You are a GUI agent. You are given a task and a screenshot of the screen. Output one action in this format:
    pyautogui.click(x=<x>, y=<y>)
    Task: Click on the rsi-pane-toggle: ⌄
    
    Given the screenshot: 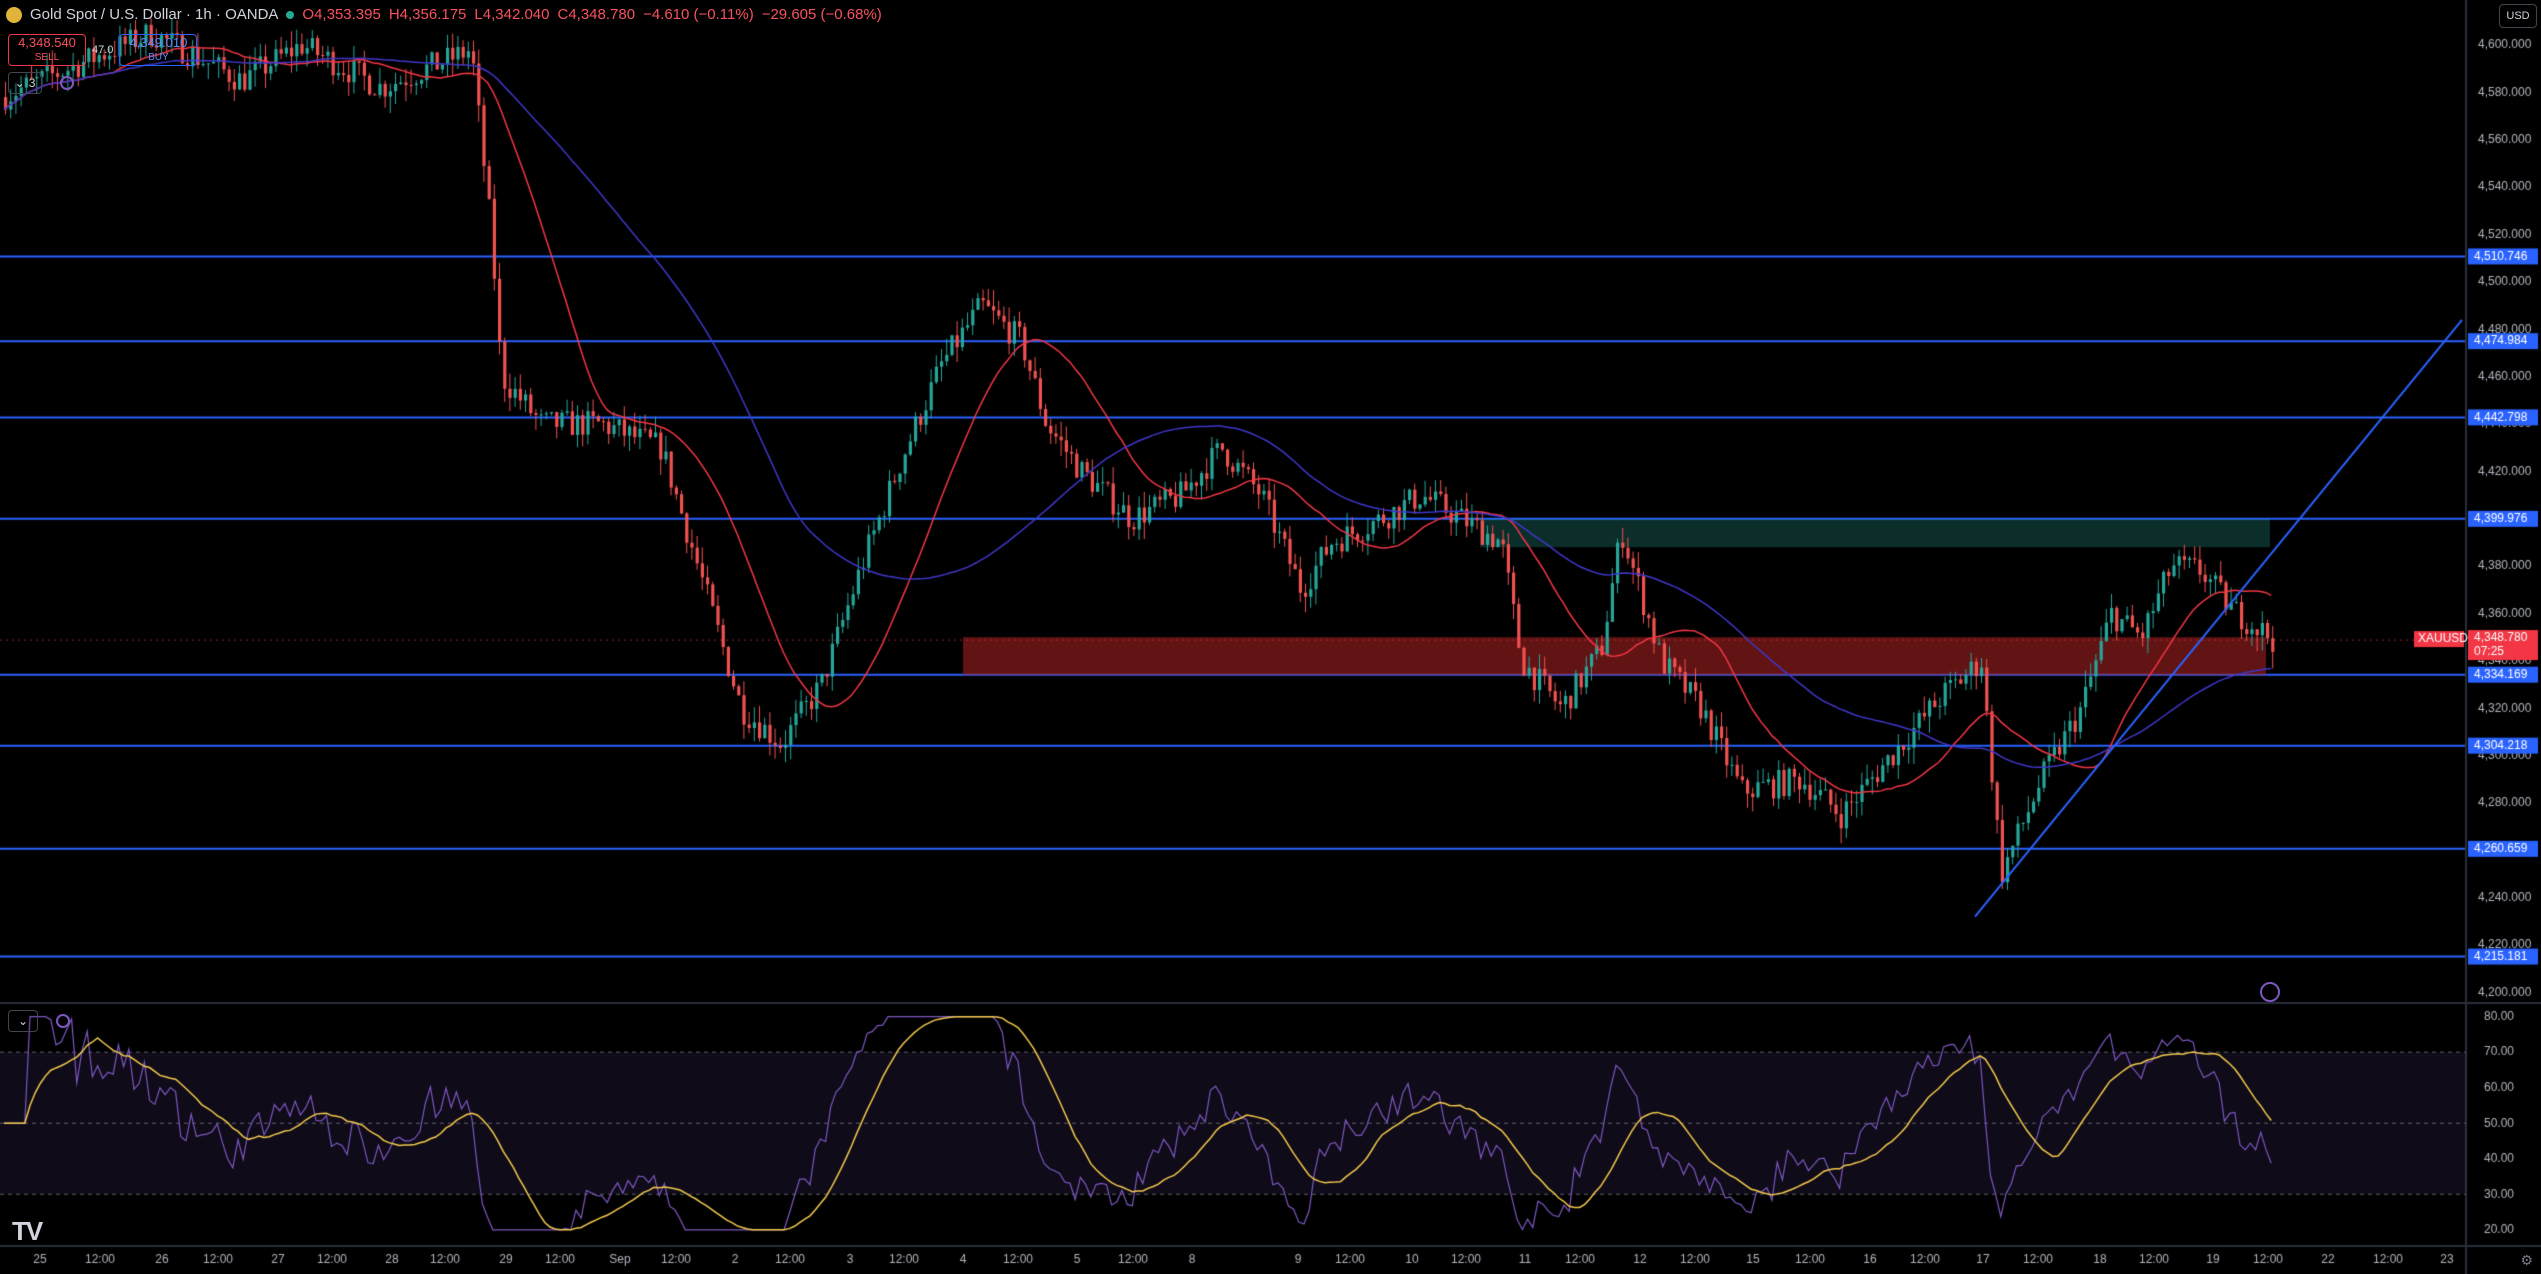 What is the action you would take?
    pyautogui.click(x=23, y=1021)
    